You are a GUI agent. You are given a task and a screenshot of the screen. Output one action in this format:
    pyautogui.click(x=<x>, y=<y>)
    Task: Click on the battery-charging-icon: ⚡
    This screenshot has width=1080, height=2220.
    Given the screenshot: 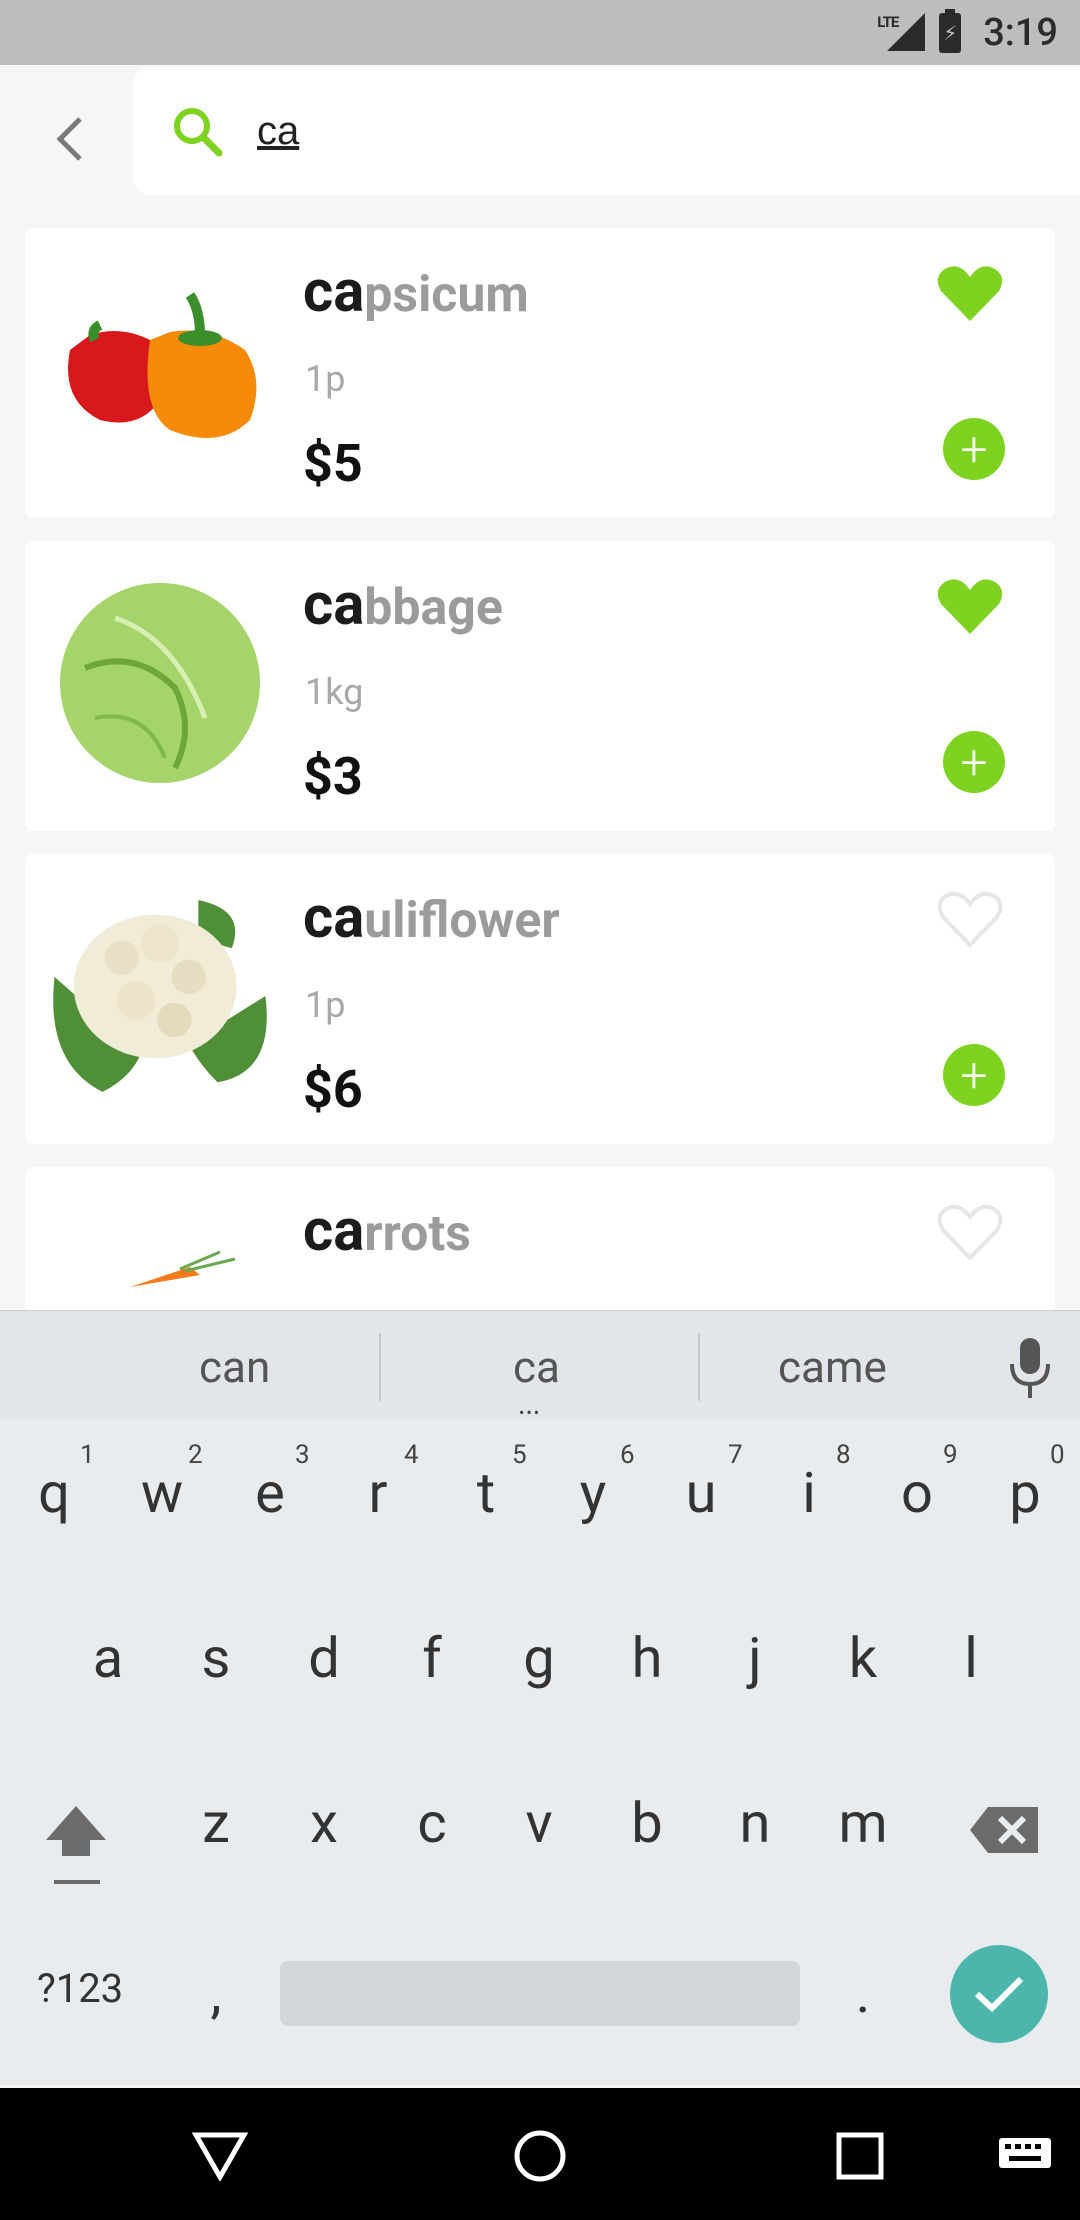 What is the action you would take?
    pyautogui.click(x=950, y=30)
    